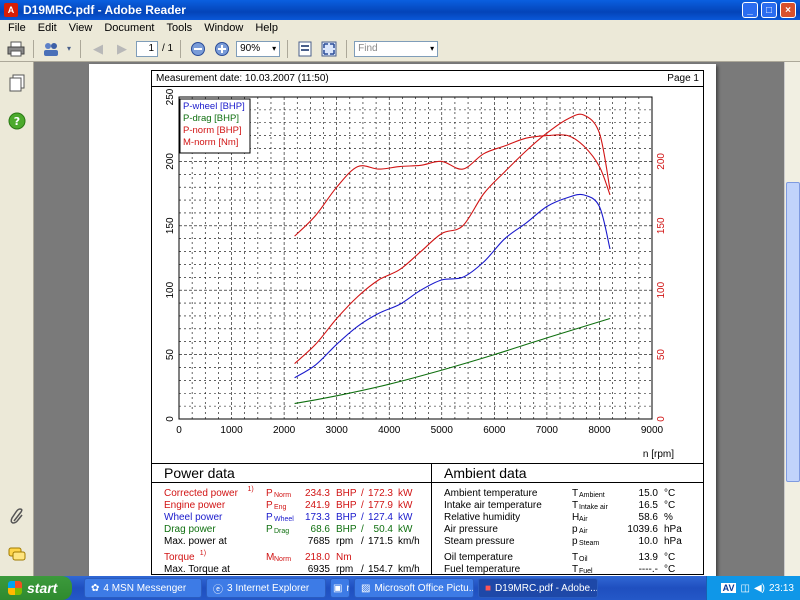 The image size is (800, 600). Describe the element at coordinates (318, 569) in the screenshot. I see `power-v1: 6935` at that location.